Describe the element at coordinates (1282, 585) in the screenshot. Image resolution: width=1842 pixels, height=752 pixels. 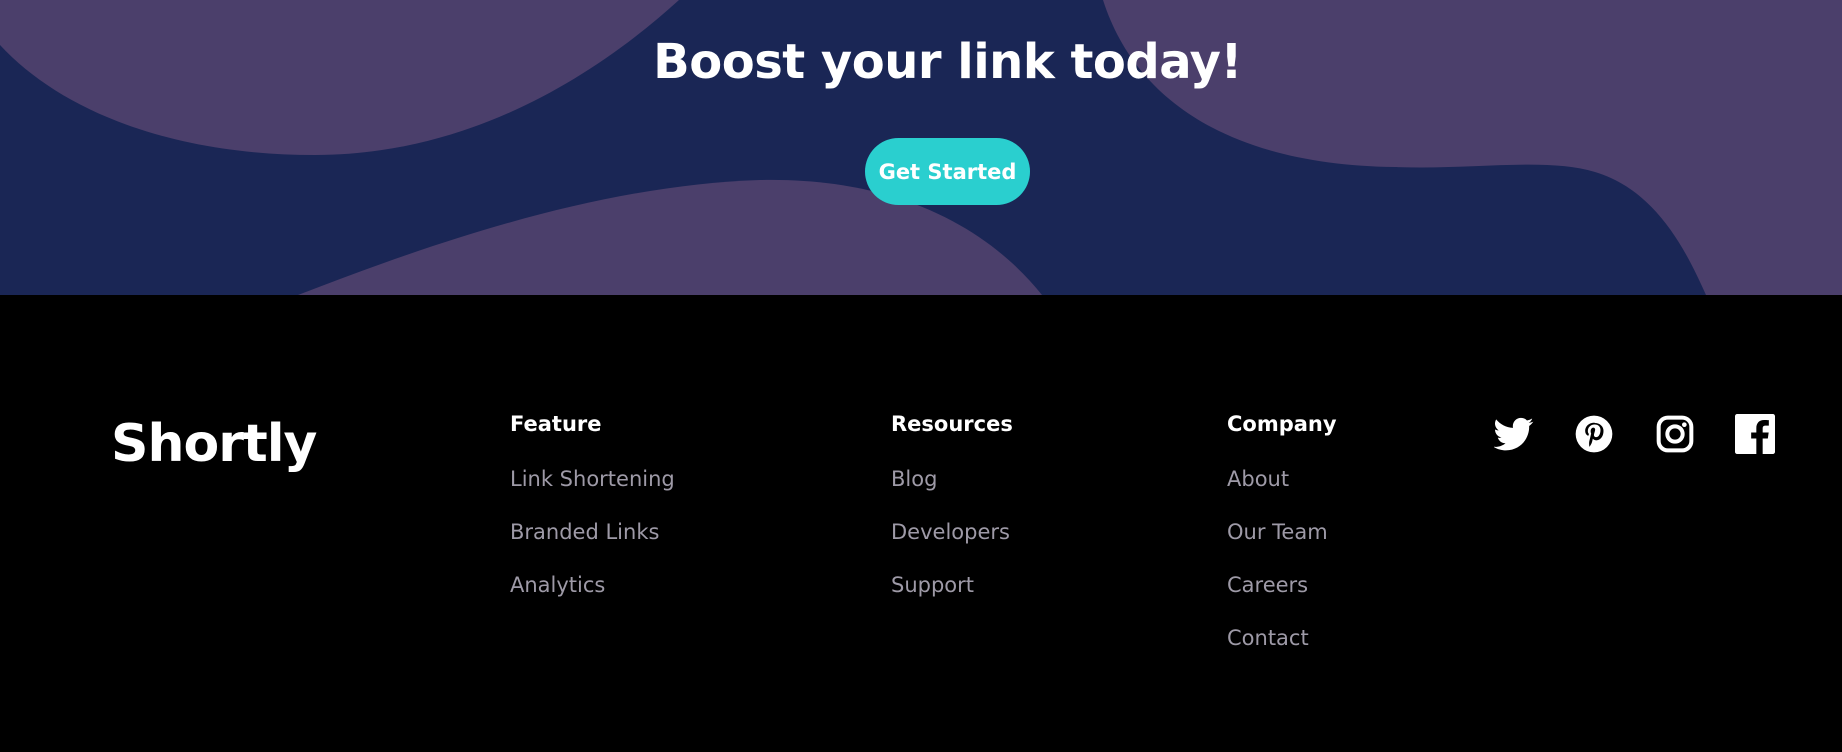
I see `footer-link-careers: Careers` at that location.